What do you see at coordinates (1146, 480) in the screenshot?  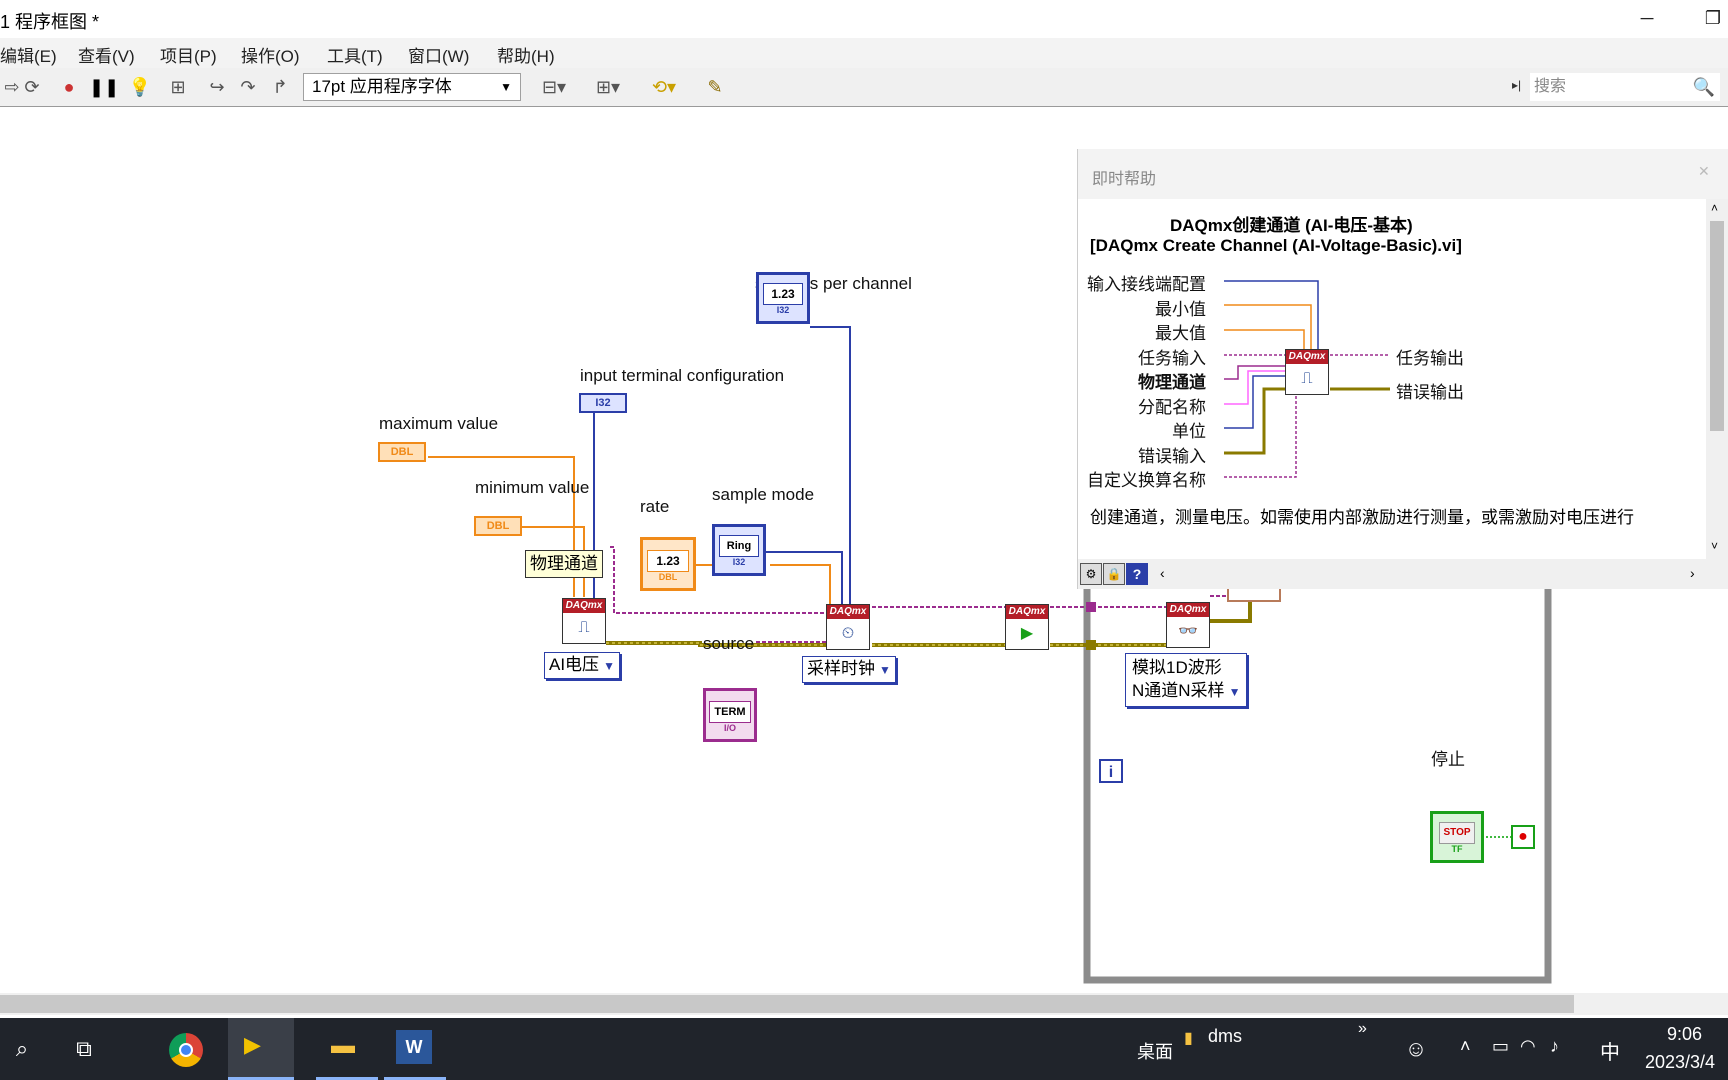 I see `help-input-8: 自定义换算名称` at bounding box center [1146, 480].